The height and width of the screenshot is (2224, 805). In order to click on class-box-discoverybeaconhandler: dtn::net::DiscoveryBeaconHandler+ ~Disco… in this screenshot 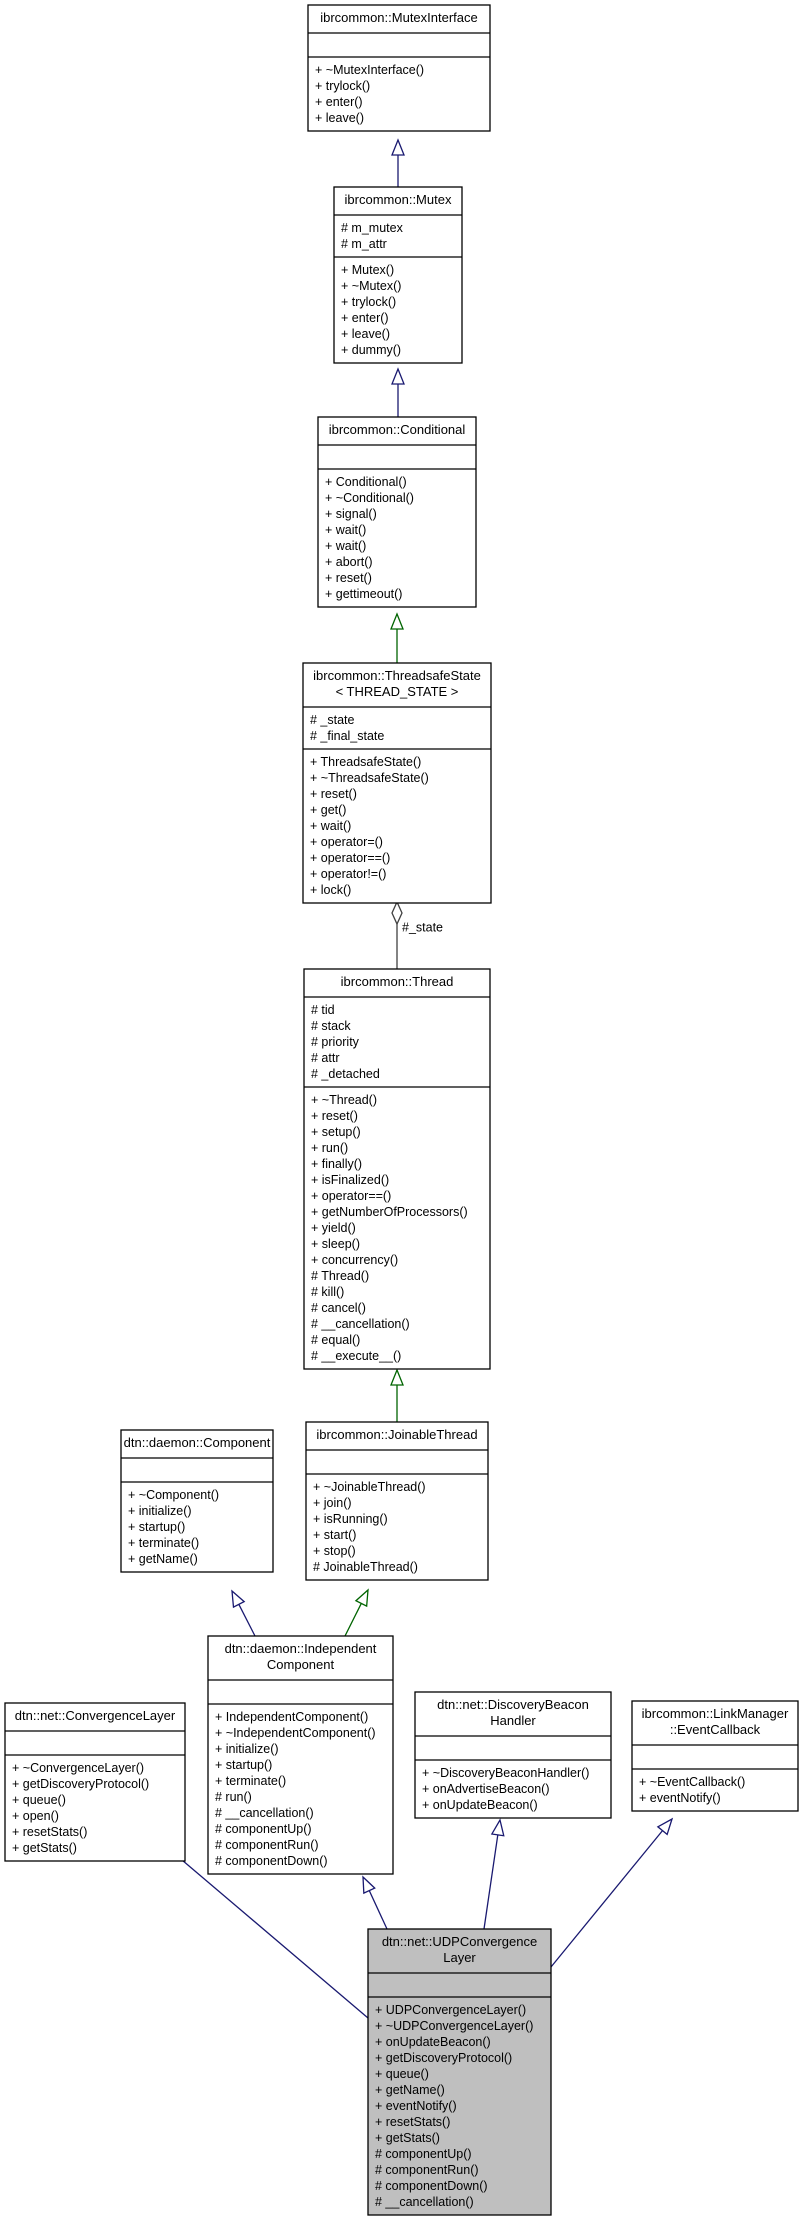, I will do `click(513, 1755)`.